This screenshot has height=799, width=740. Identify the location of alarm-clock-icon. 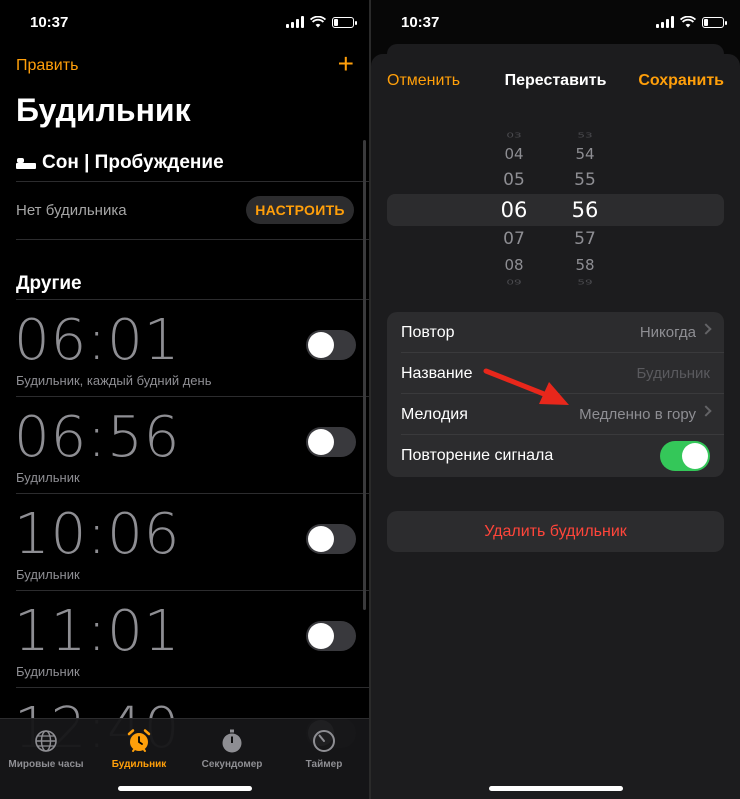
(139, 740).